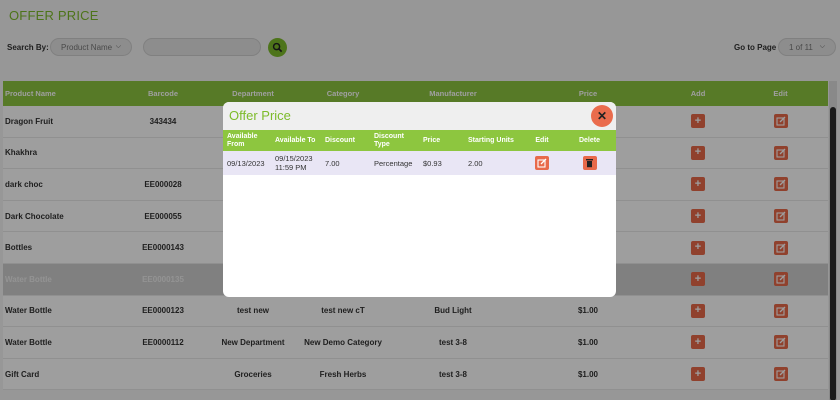 The width and height of the screenshot is (840, 400). I want to click on header-available-from: Available From, so click(242, 140).